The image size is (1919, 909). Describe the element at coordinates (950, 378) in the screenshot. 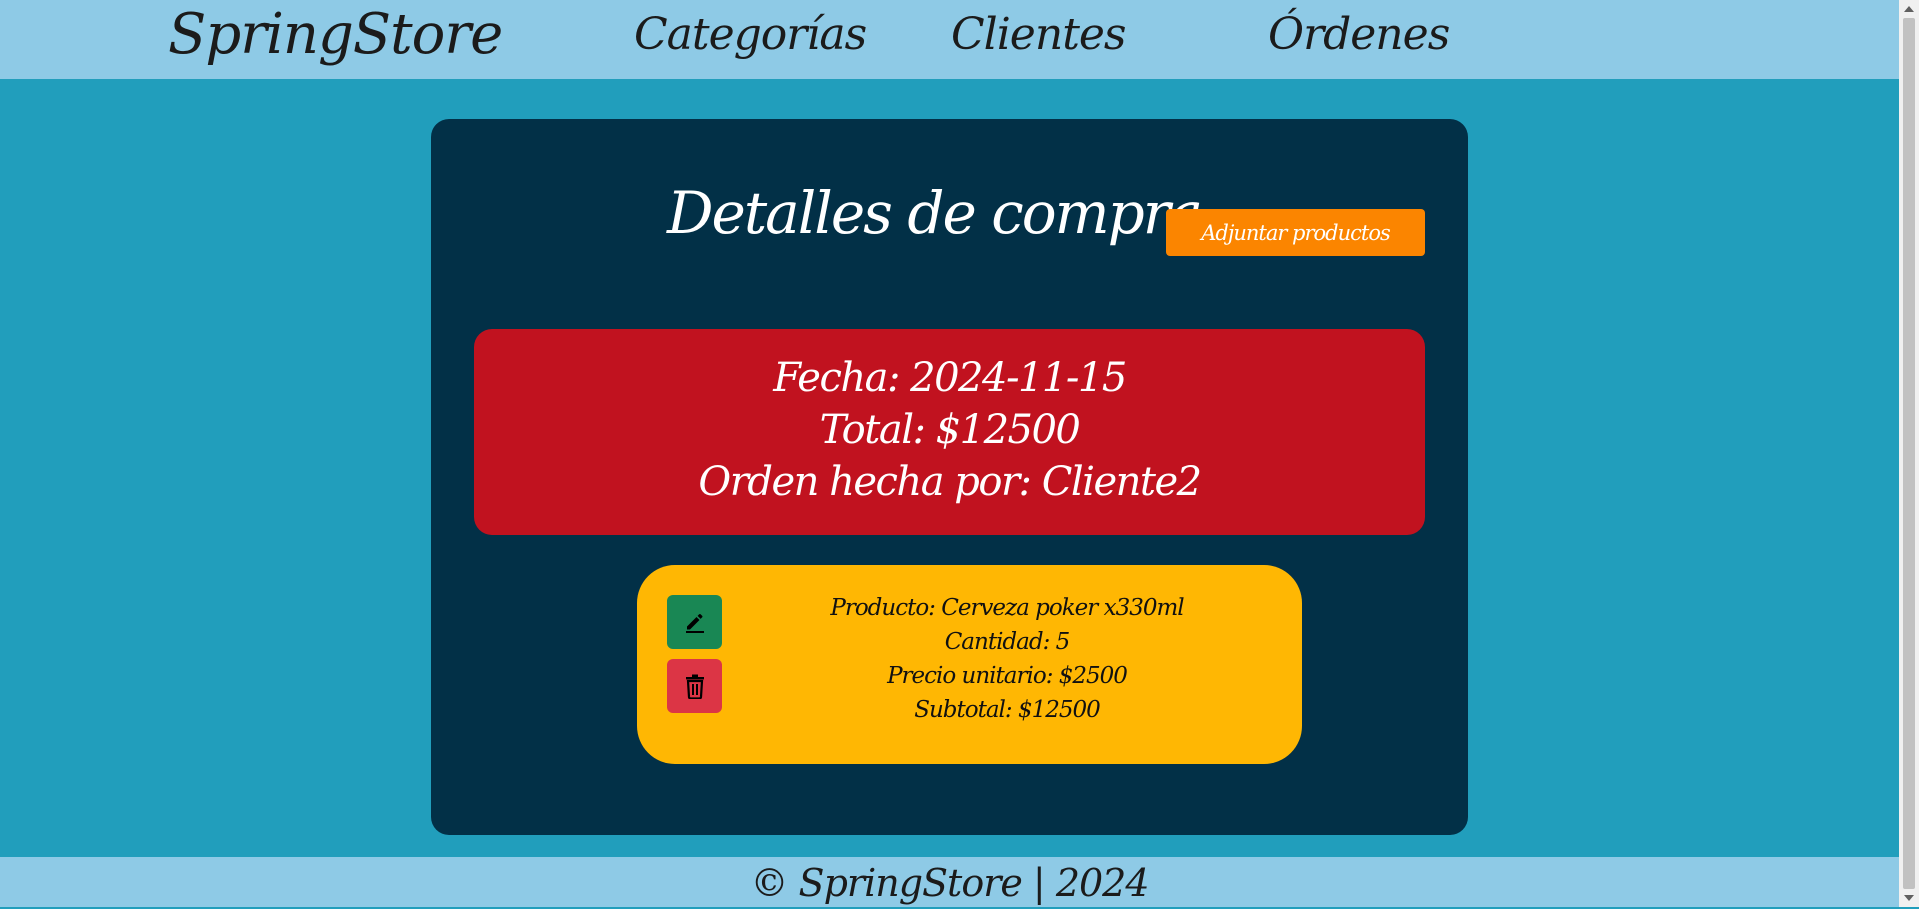

I see `order-date: Fecha: 2024-11-15` at that location.